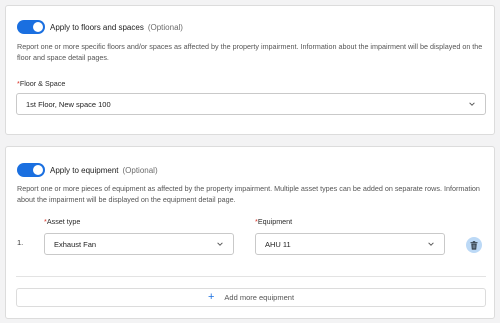  What do you see at coordinates (20, 242) in the screenshot?
I see `row-number: 1.` at bounding box center [20, 242].